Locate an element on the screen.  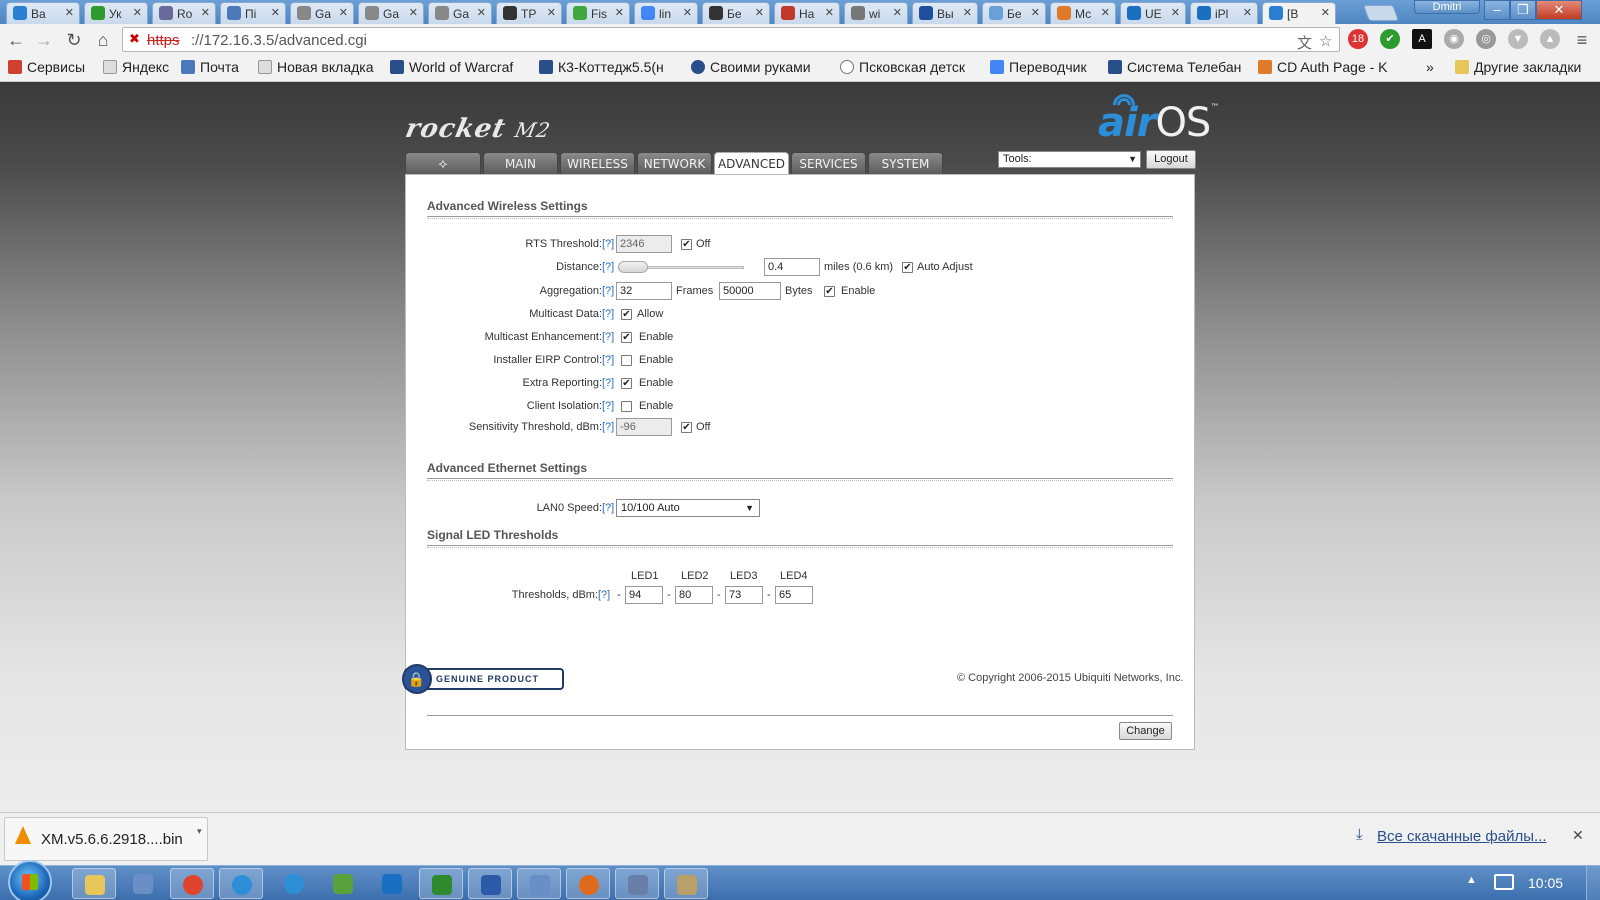
browser-tab: TP ✕ is located at coordinates (529, 13).